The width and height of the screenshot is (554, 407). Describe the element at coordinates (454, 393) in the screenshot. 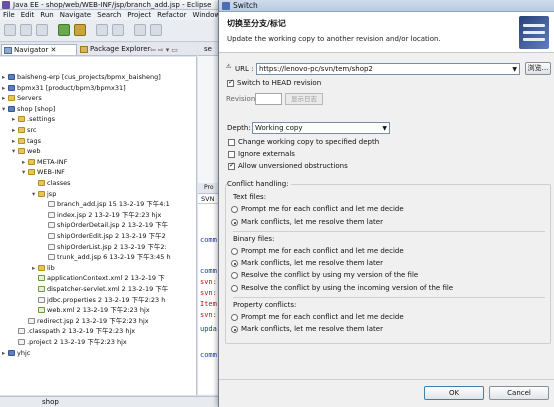

I see `ok-button: OK` at that location.